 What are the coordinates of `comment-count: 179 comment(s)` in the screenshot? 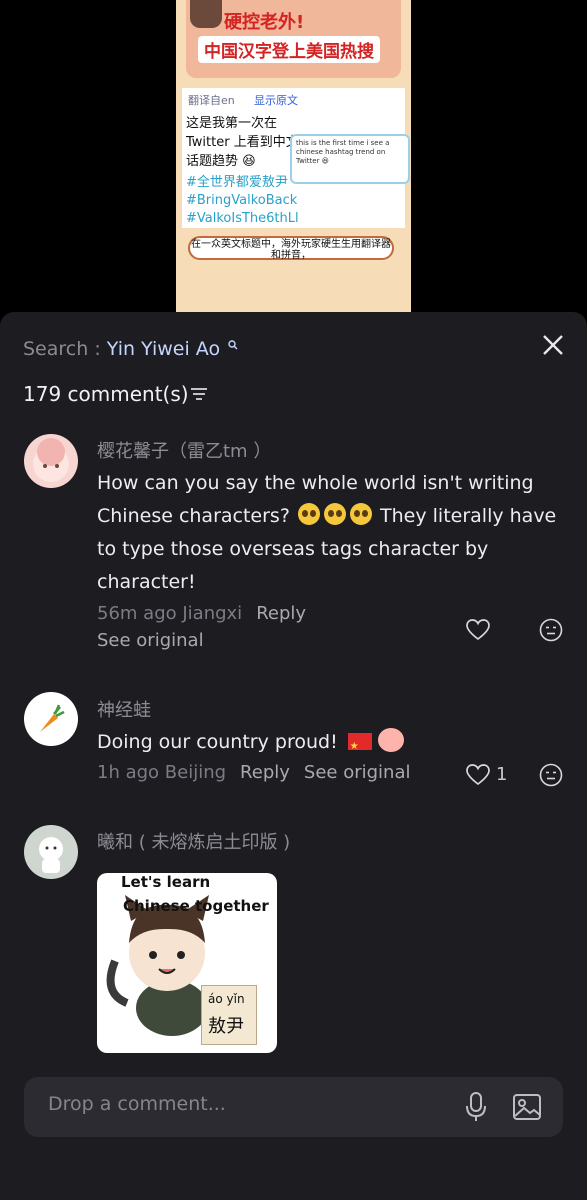 It's located at (106, 394).